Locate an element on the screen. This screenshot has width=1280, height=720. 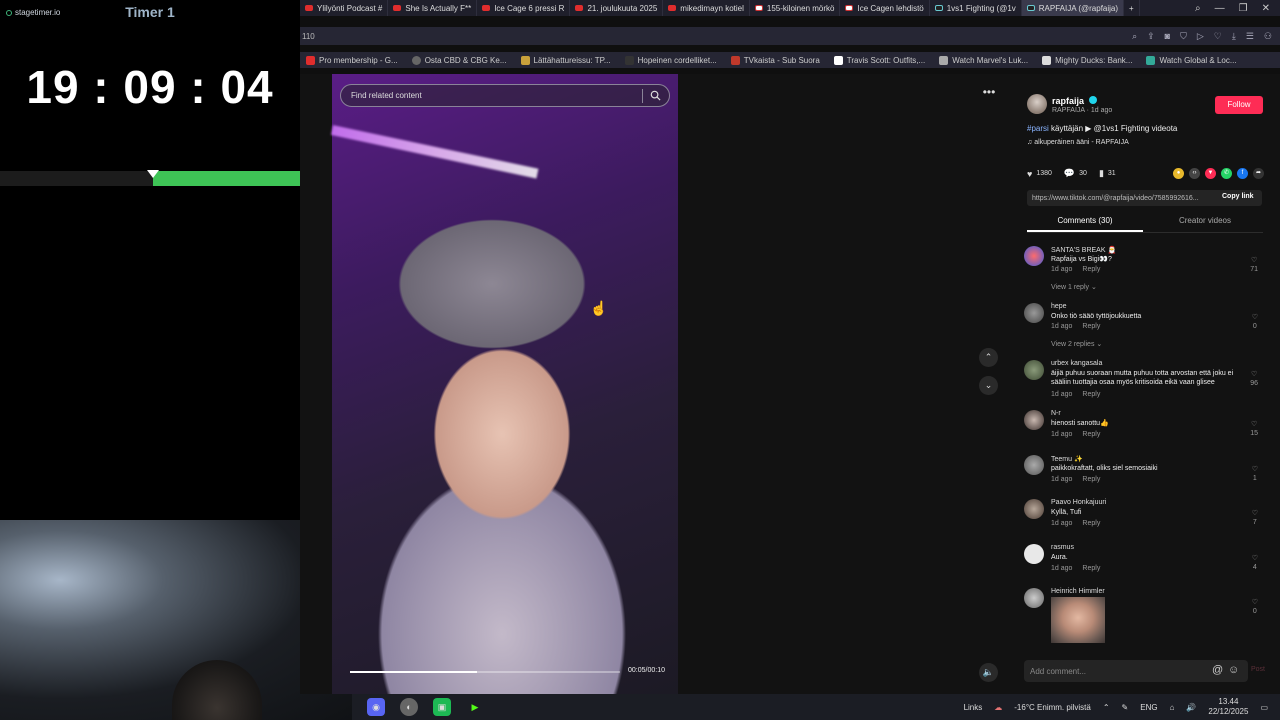
next-video-button: ⌄ is located at coordinates (988, 385).